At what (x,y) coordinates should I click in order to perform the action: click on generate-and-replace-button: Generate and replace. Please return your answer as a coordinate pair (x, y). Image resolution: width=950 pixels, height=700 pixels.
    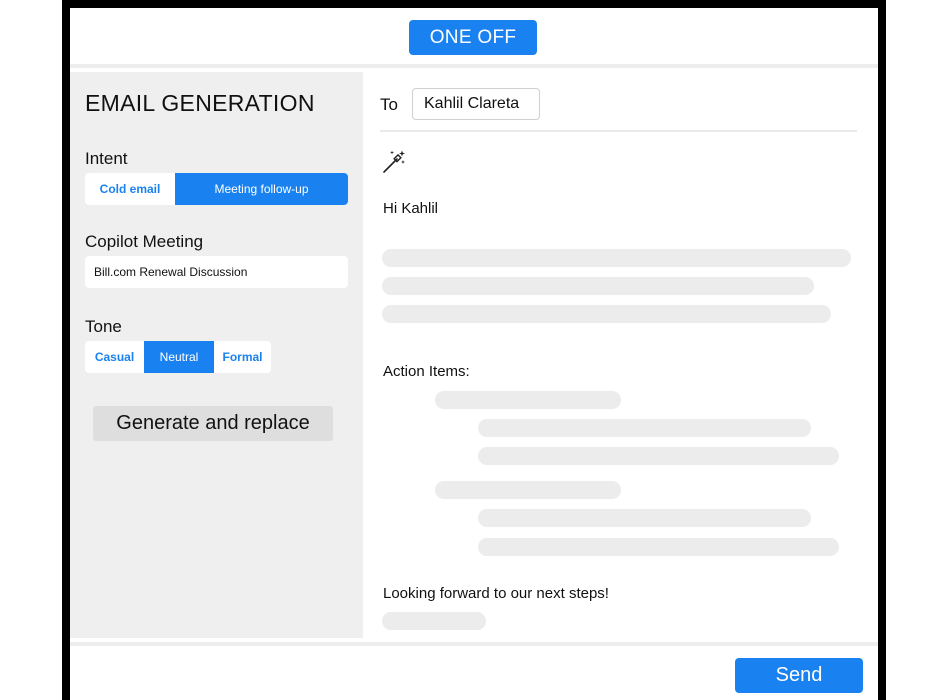
    Looking at the image, I should click on (213, 423).